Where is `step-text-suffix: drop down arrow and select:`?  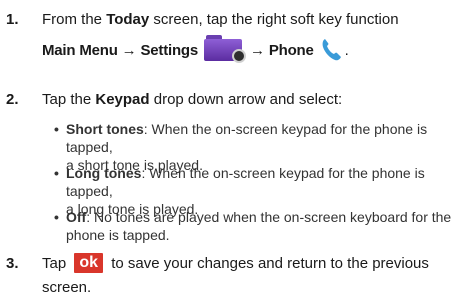 step-text-suffix: drop down arrow and select: is located at coordinates (246, 99).